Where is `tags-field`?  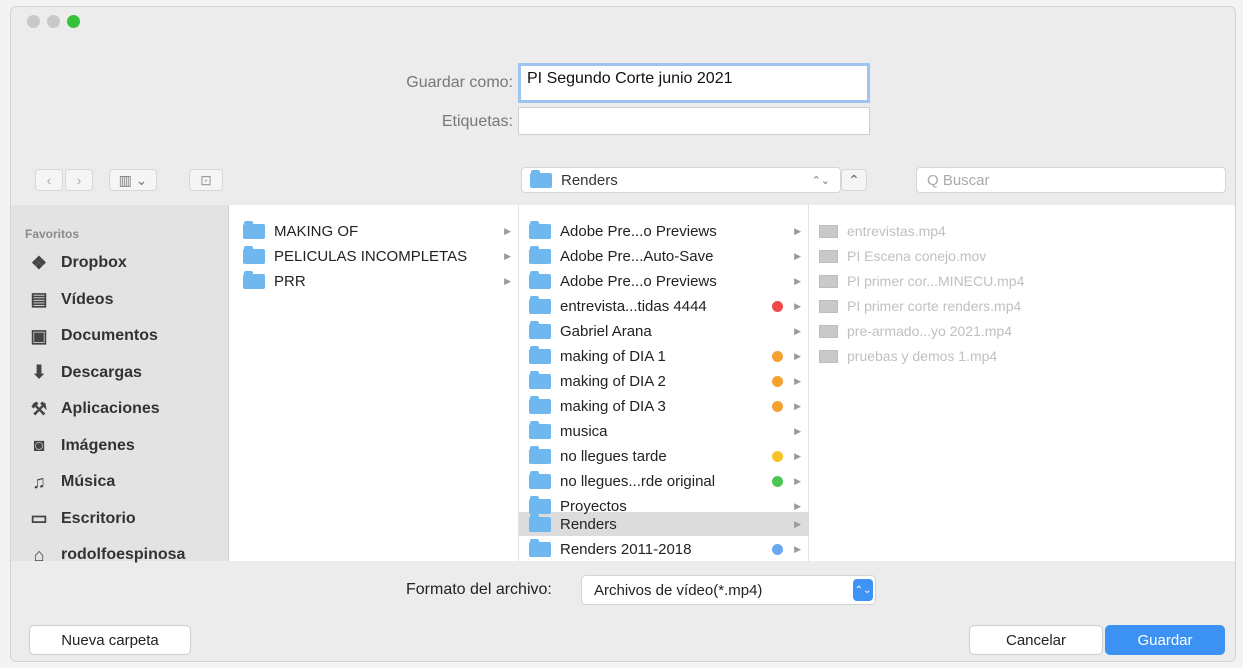 tags-field is located at coordinates (694, 121).